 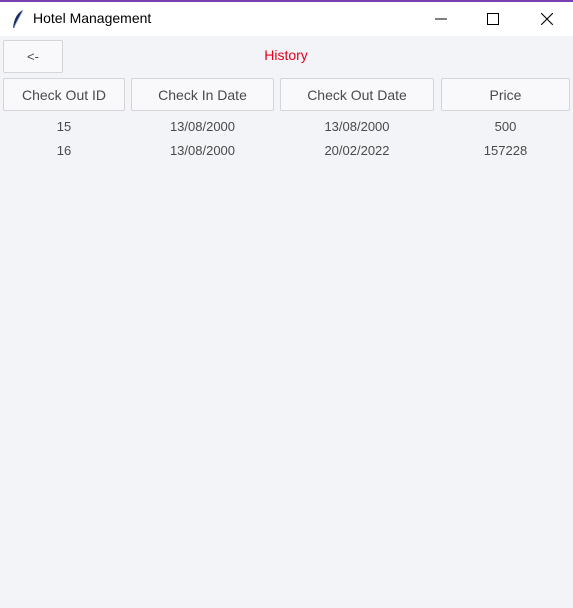 What do you see at coordinates (505, 150) in the screenshot?
I see `table-cell-price: 157228` at bounding box center [505, 150].